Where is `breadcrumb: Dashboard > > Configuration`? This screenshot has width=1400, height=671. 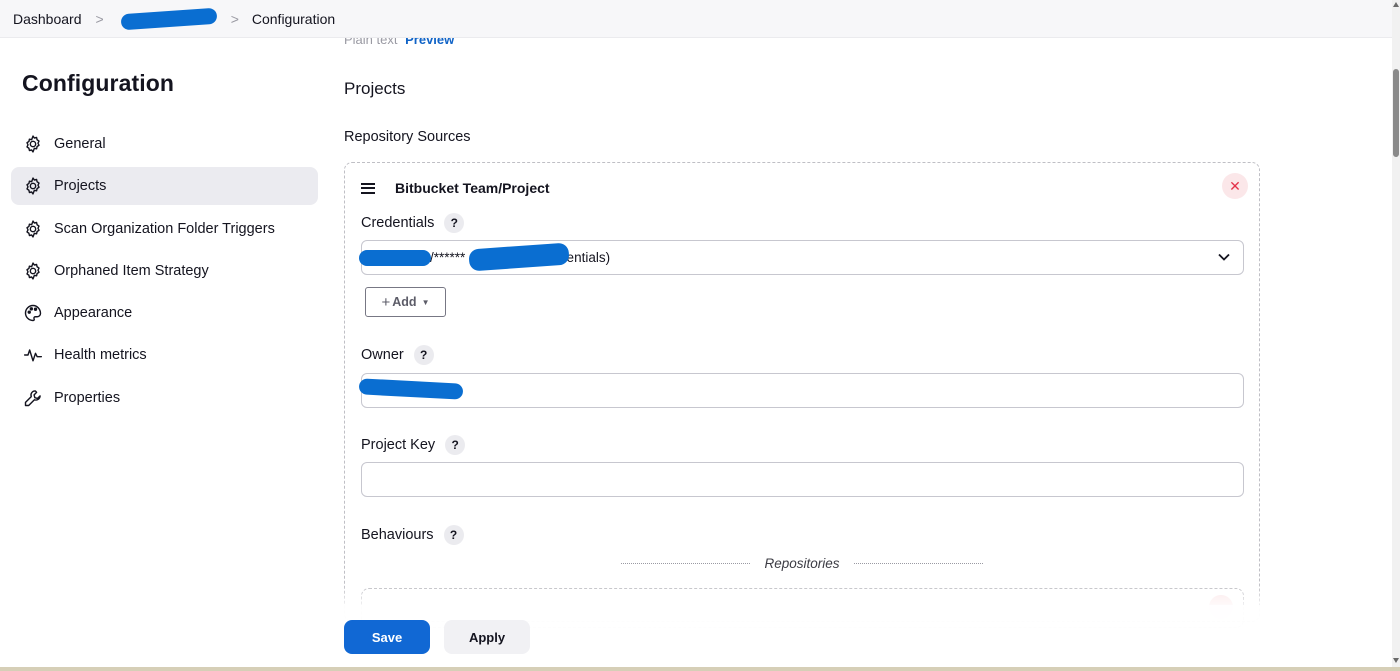 breadcrumb: Dashboard > > Configuration is located at coordinates (696, 19).